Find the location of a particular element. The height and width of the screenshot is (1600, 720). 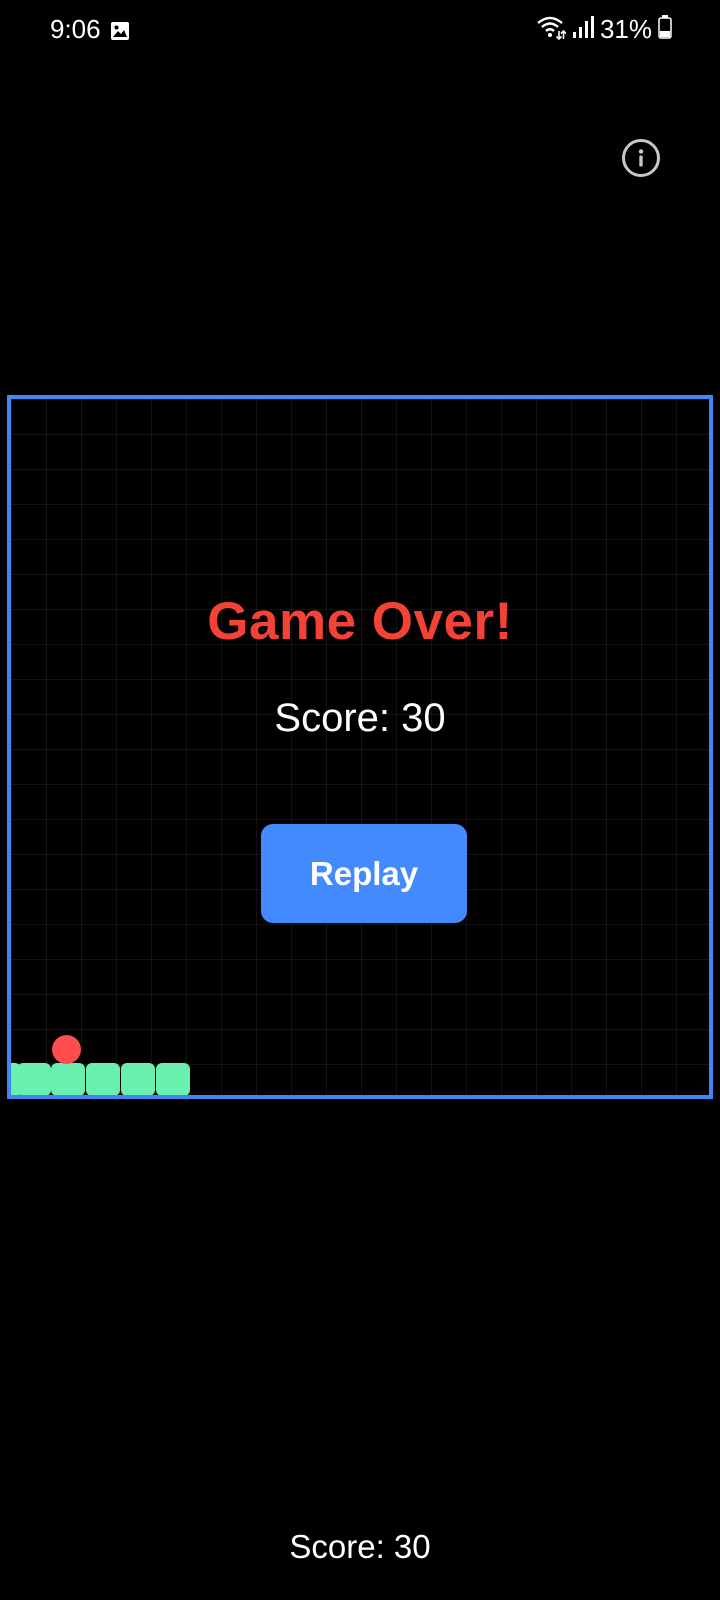

info-button is located at coordinates (641, 158).